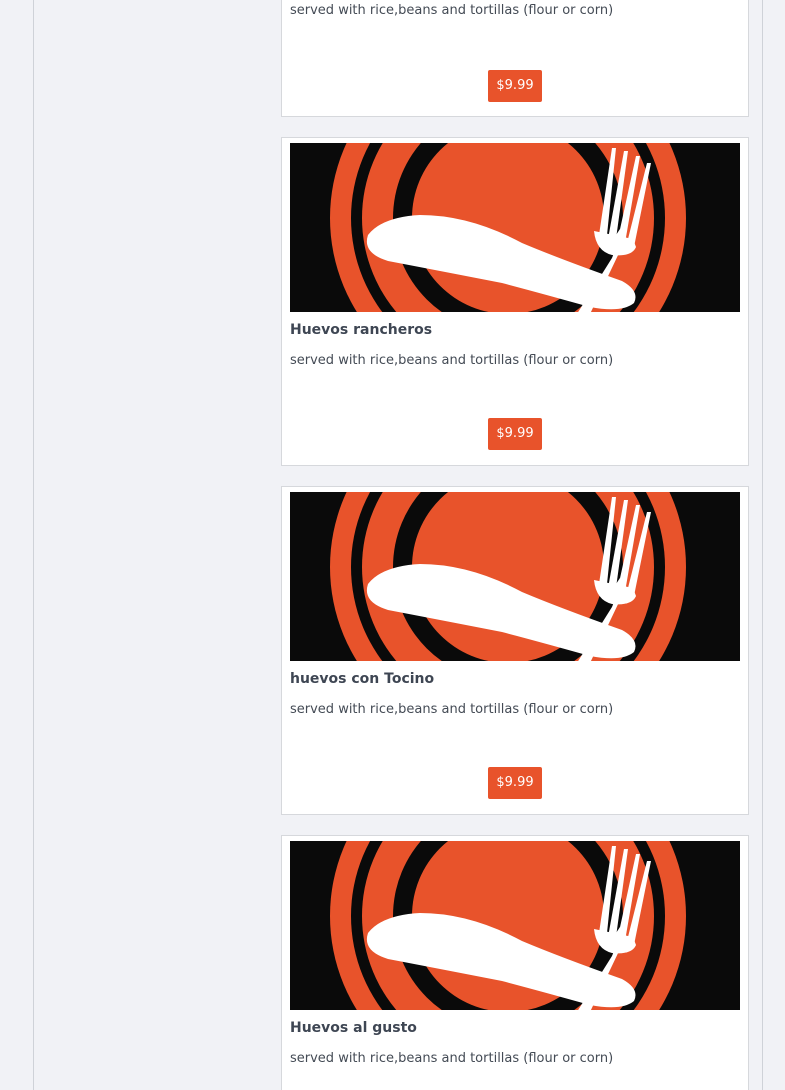 This screenshot has height=1090, width=785. I want to click on right-column-divider, so click(762, 545).